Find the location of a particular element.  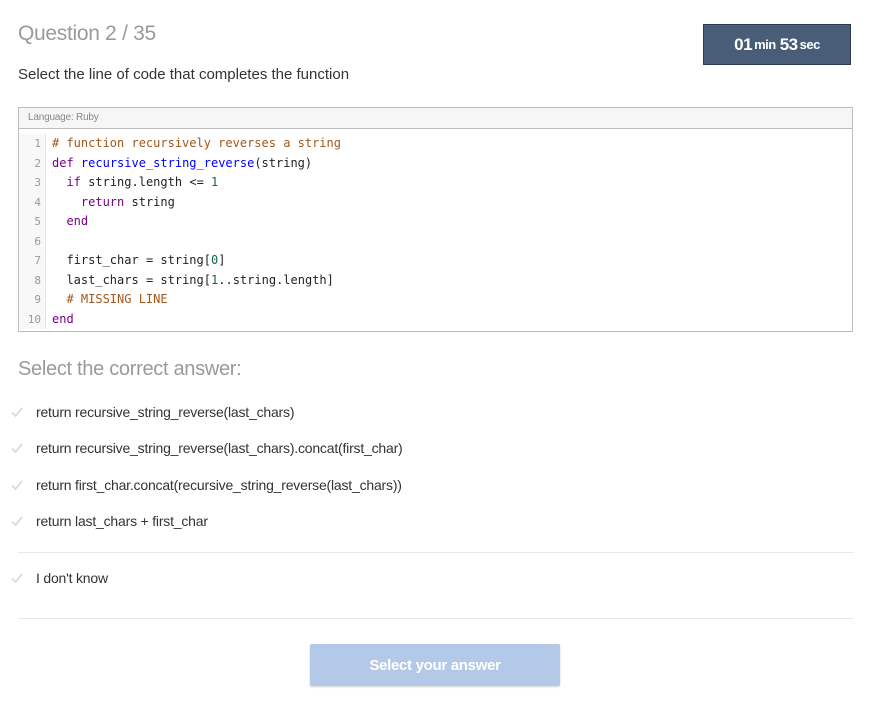

line-number: 8 is located at coordinates (37, 280).